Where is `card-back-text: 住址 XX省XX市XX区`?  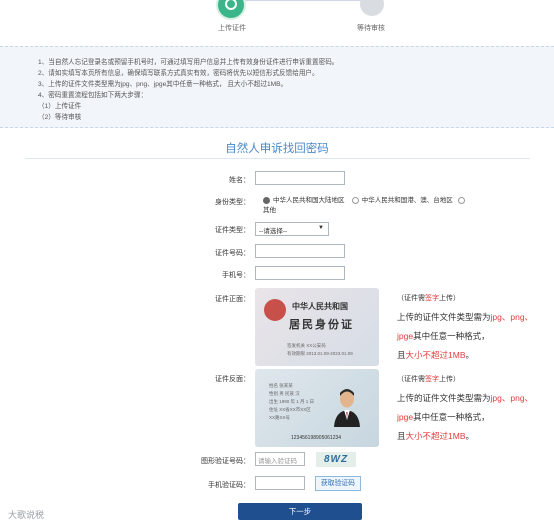 card-back-text: 住址 XX省XX市XX区 is located at coordinates (290, 409).